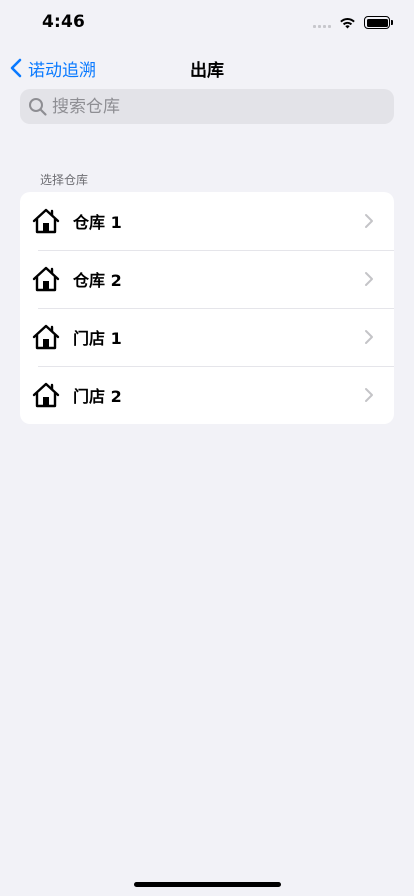 Image resolution: width=414 pixels, height=896 pixels. I want to click on list-item-label: 仓库 2, so click(97, 280).